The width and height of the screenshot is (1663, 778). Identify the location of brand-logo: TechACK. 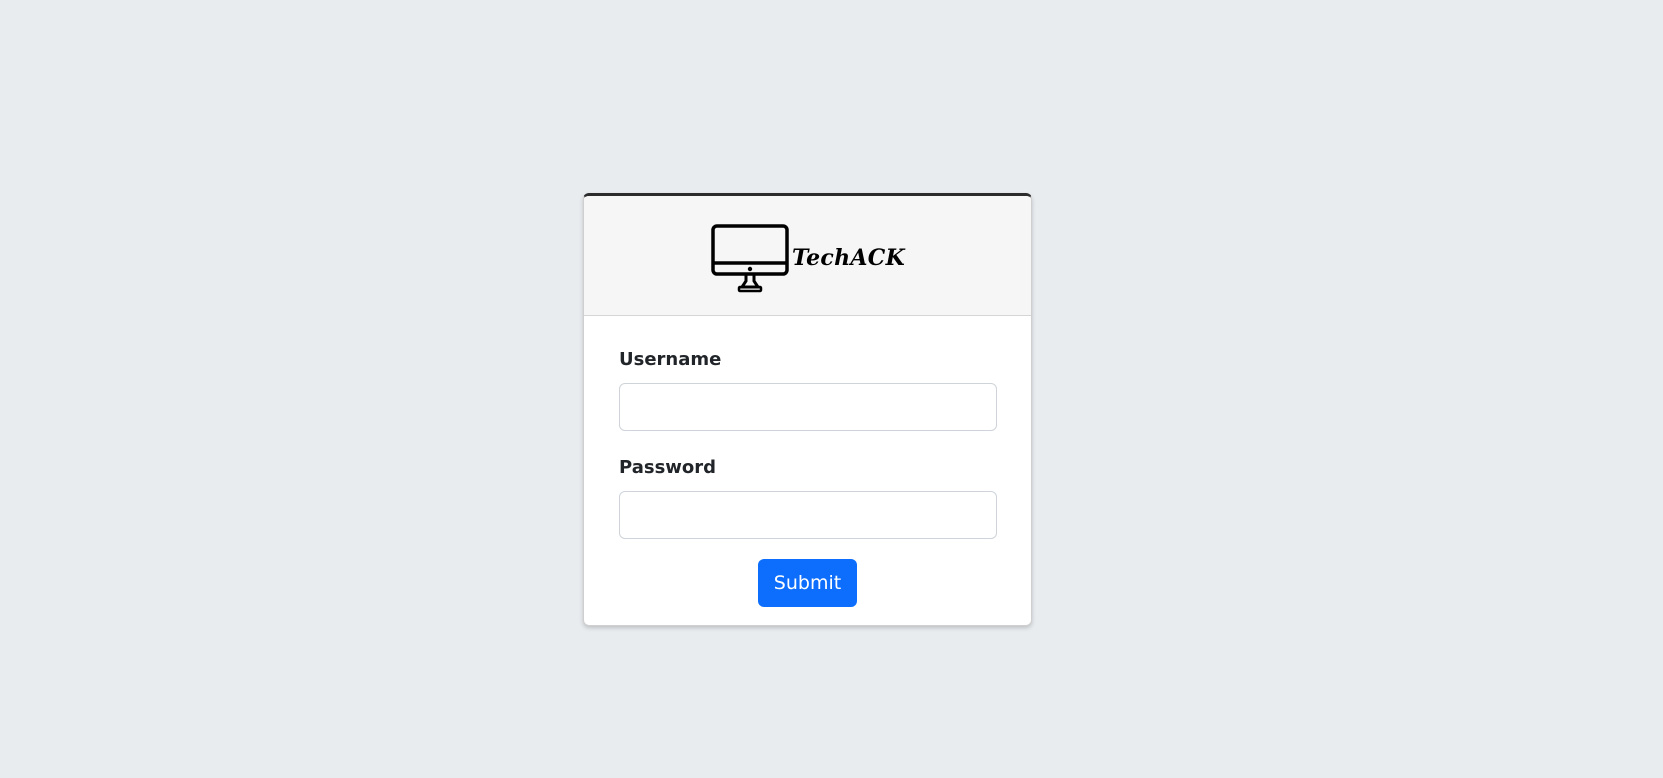
(807, 258).